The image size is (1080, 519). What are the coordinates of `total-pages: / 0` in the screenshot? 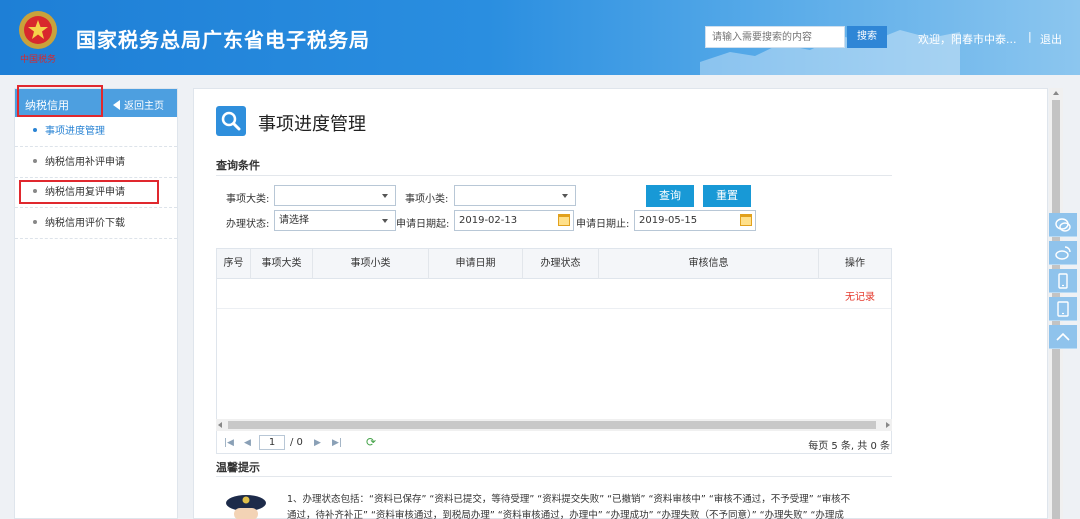 It's located at (296, 442).